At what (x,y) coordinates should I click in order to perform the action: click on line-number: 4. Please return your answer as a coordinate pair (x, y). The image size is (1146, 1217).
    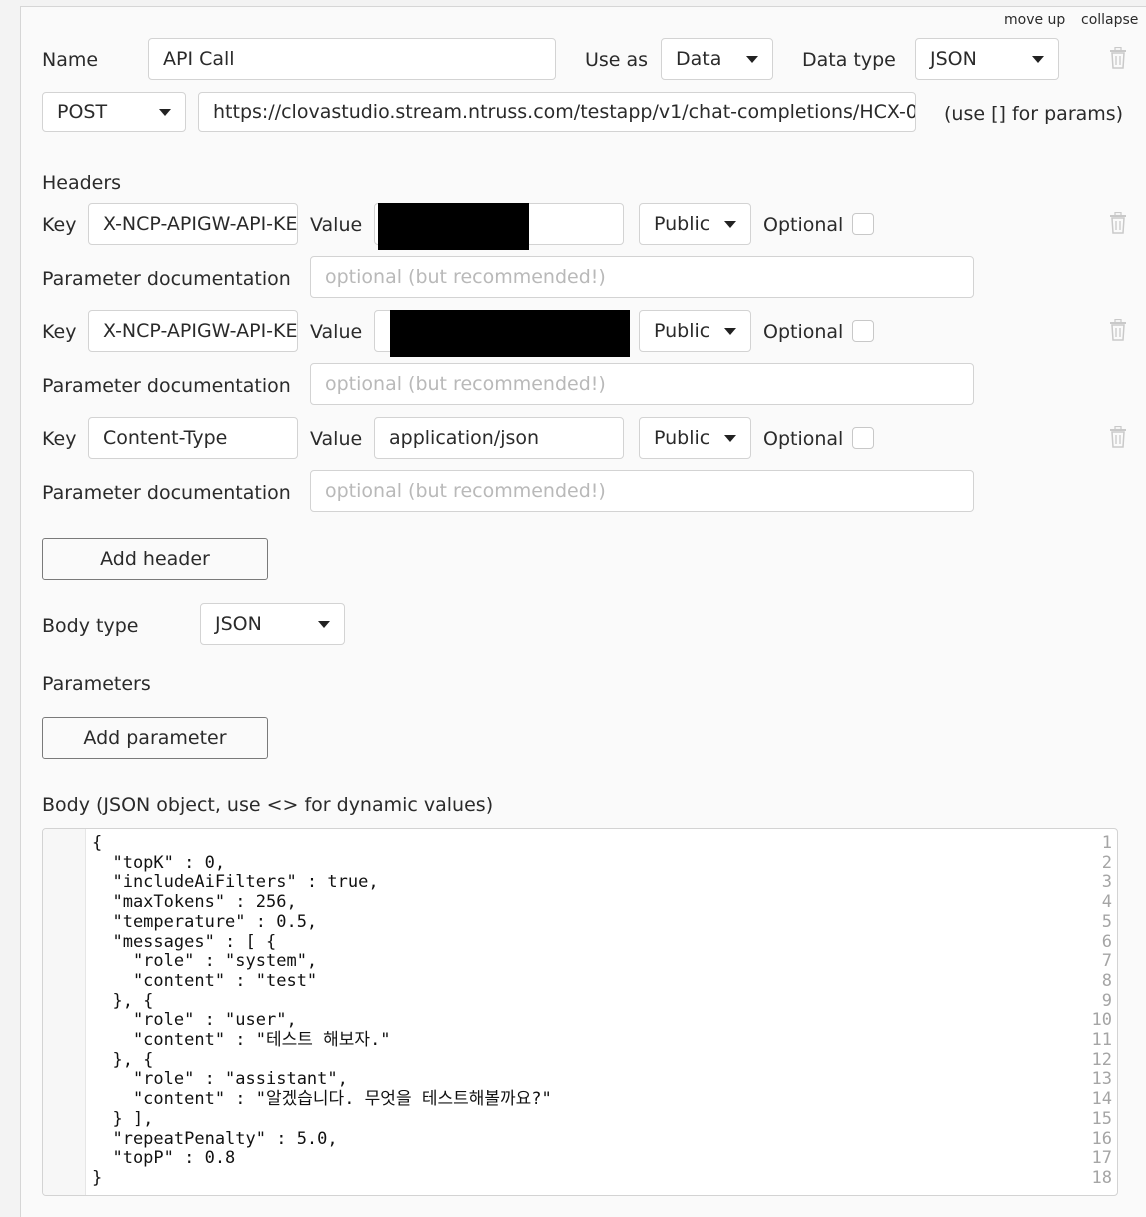
    Looking at the image, I should click on (1106, 902).